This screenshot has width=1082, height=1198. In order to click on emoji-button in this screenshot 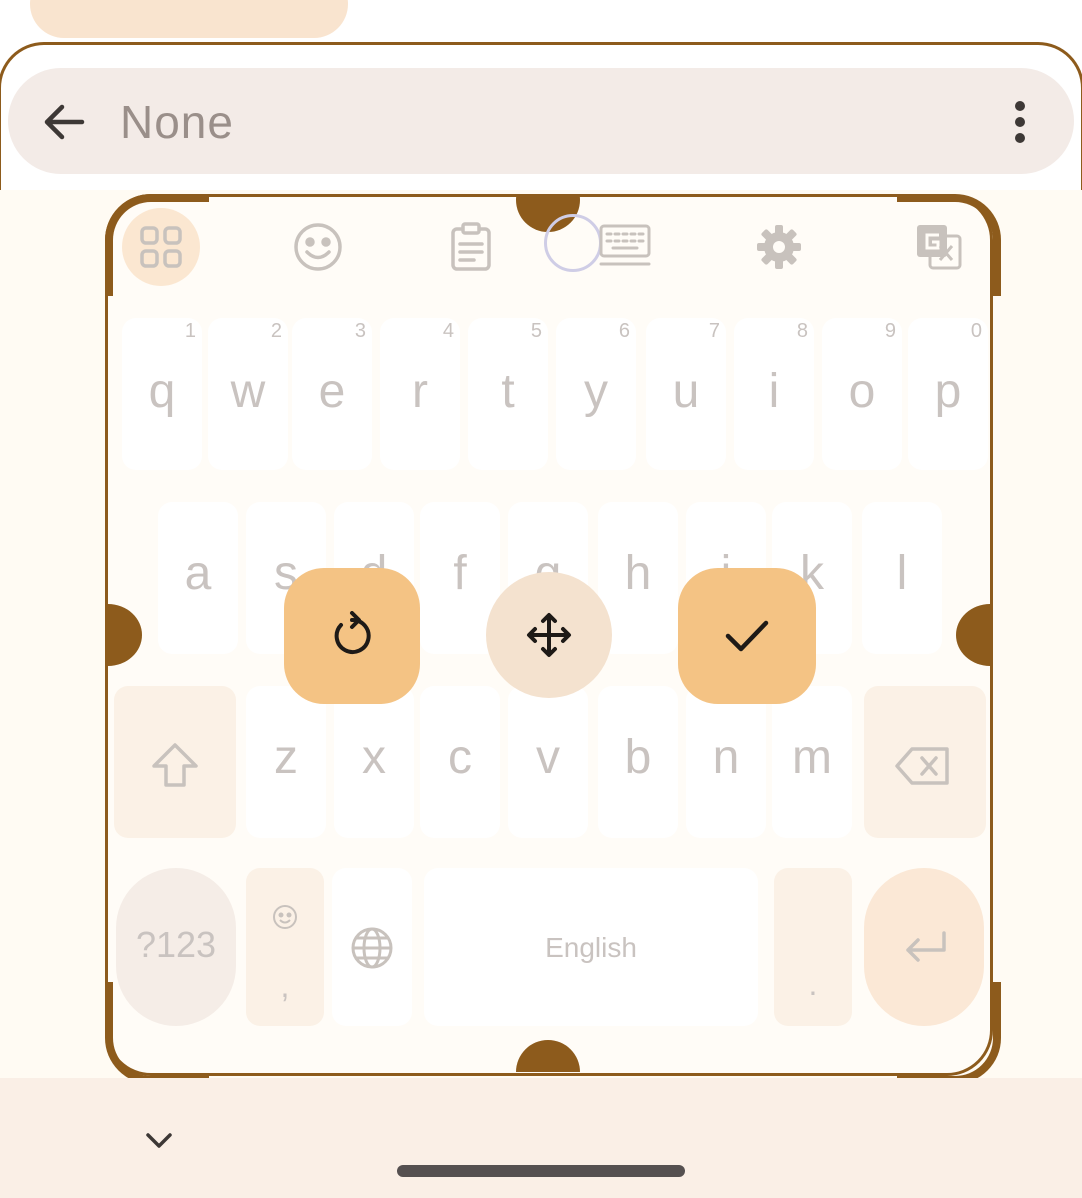, I will do `click(318, 247)`.